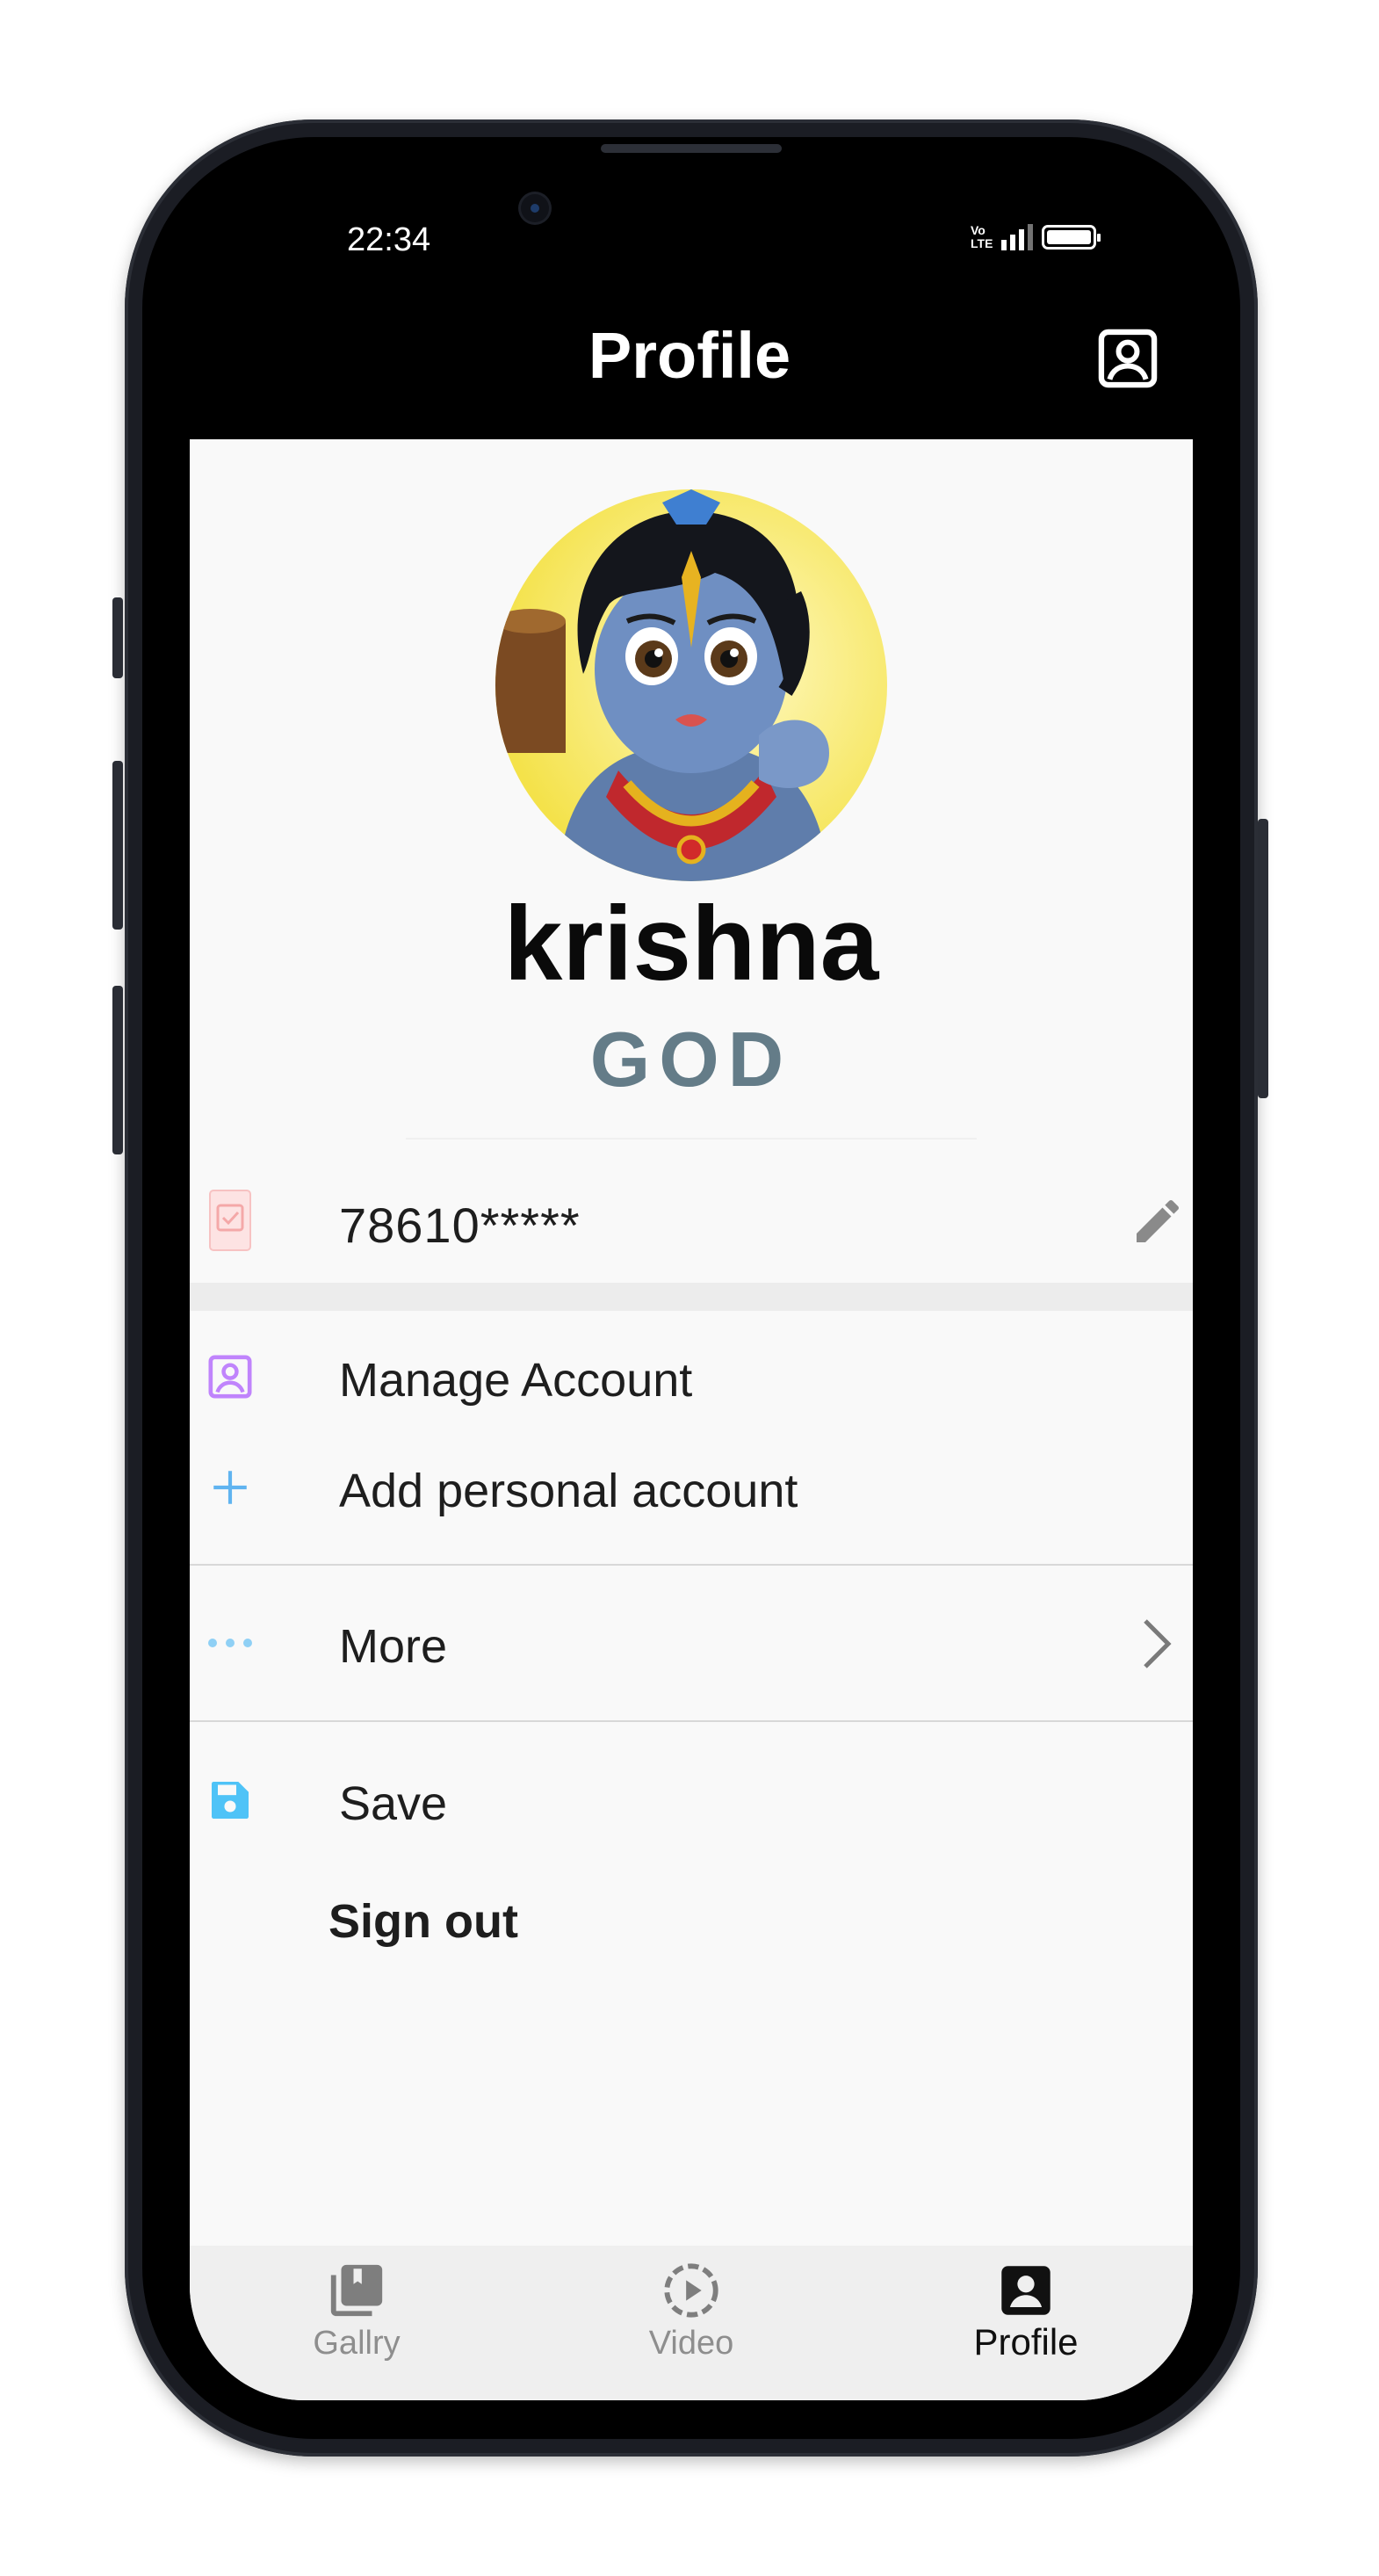  I want to click on earpiece-speaker, so click(691, 148).